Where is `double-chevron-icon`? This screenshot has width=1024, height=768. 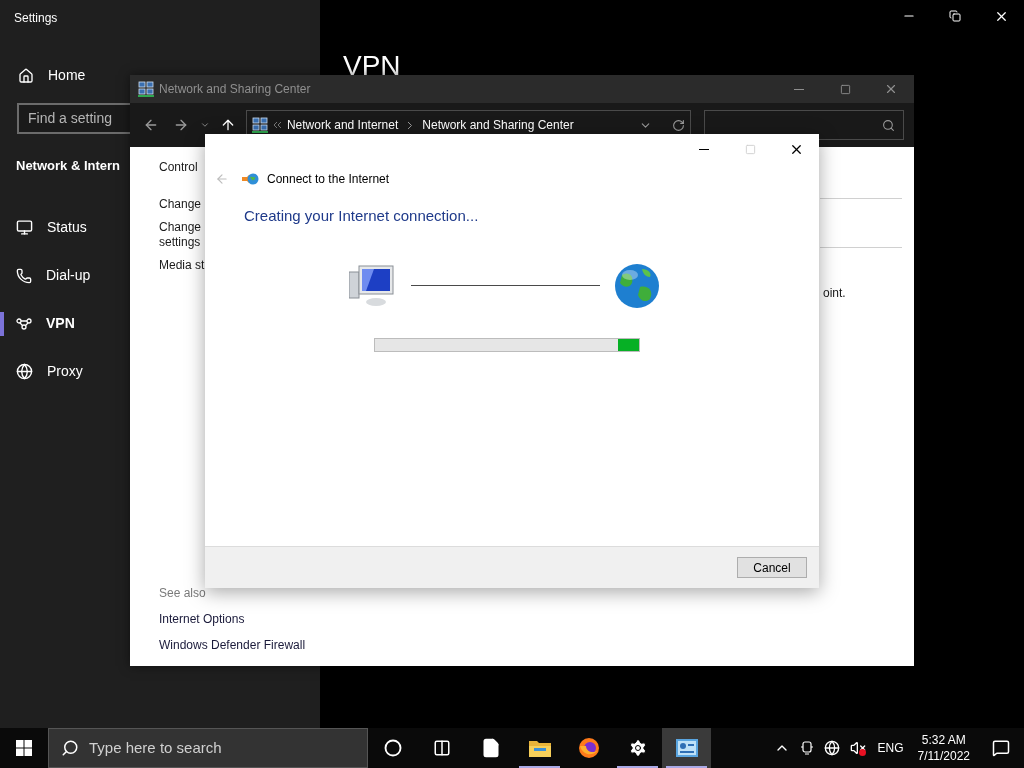
double-chevron-icon is located at coordinates (277, 125).